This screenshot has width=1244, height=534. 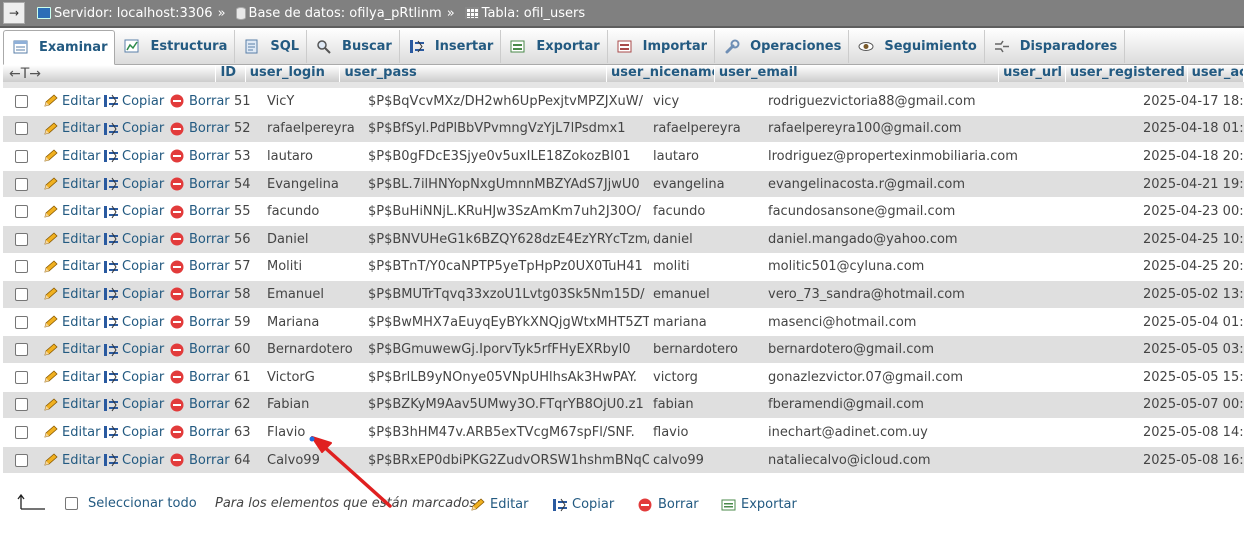 What do you see at coordinates (451, 46) in the screenshot?
I see `tab-insertar: Insertar` at bounding box center [451, 46].